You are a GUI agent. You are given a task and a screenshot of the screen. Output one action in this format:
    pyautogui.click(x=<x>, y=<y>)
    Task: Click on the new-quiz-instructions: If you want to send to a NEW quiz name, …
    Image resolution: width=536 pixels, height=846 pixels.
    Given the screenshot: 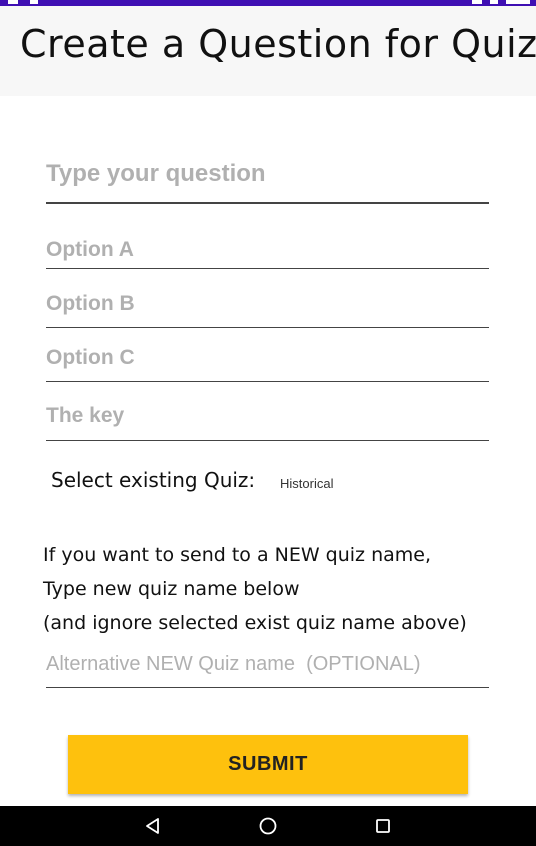 What is the action you would take?
    pyautogui.click(x=278, y=589)
    